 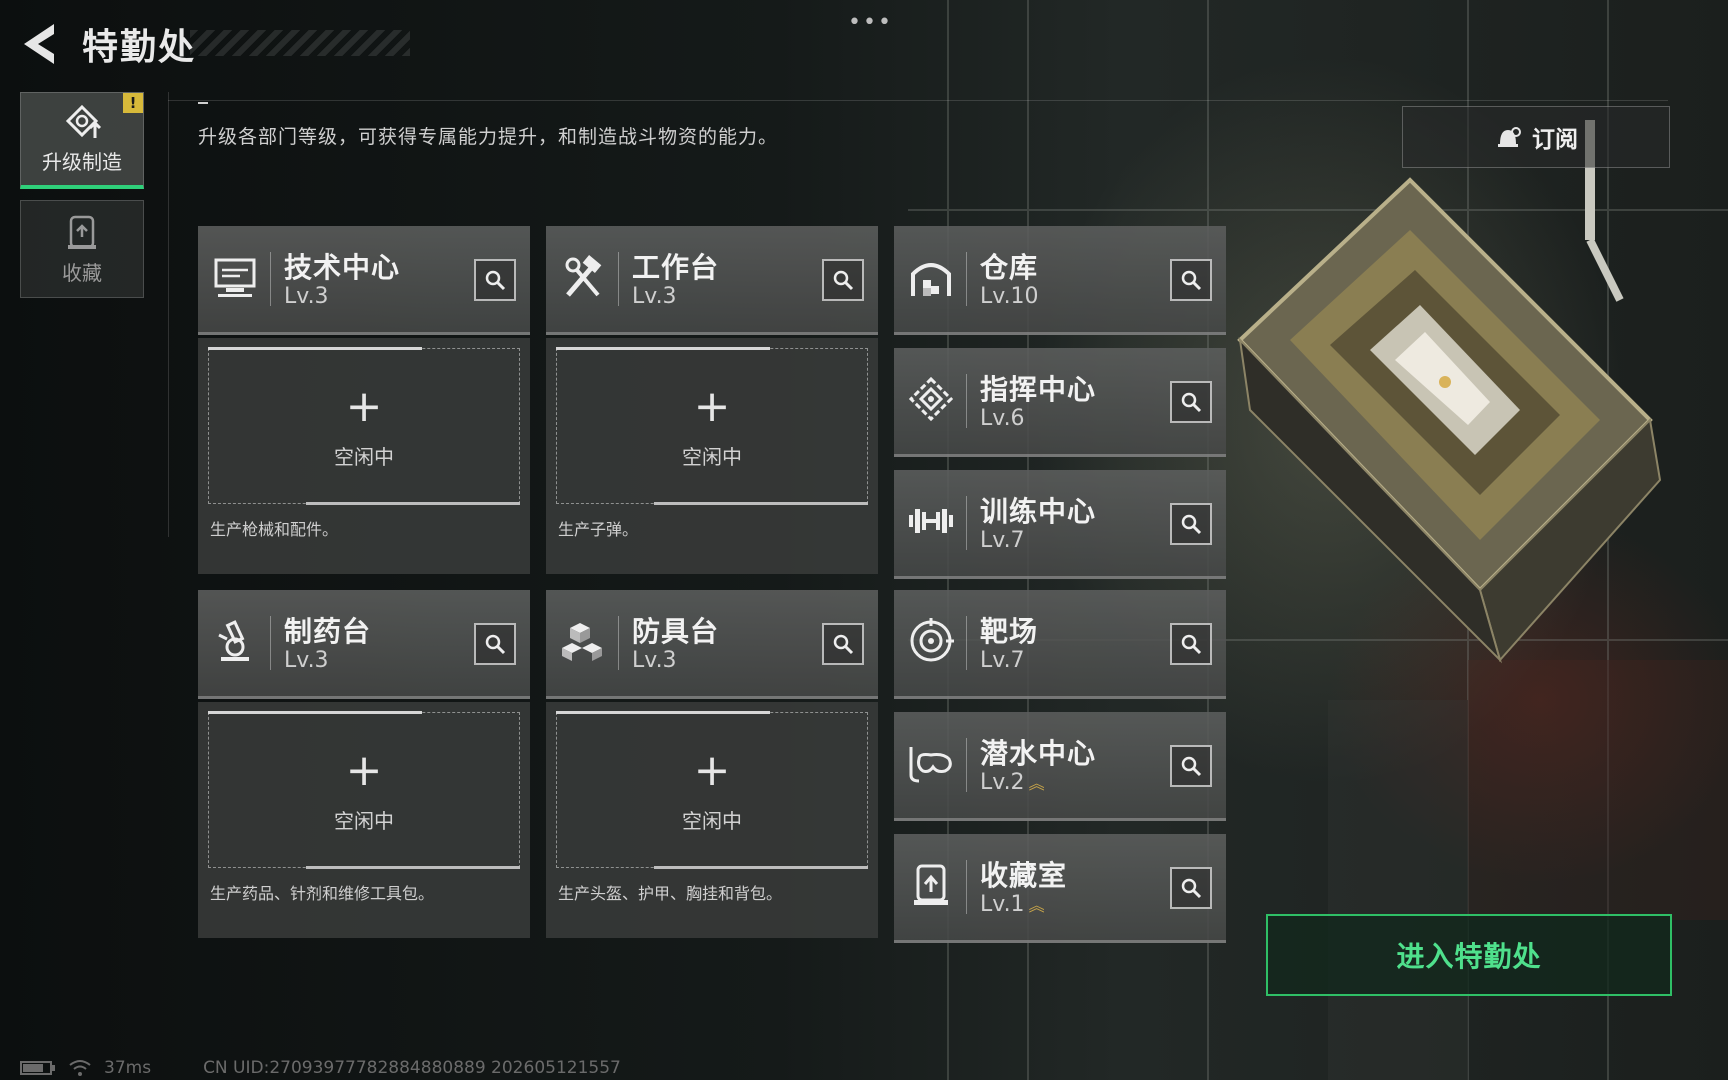 I want to click on facility-name: 防具台, so click(x=676, y=631).